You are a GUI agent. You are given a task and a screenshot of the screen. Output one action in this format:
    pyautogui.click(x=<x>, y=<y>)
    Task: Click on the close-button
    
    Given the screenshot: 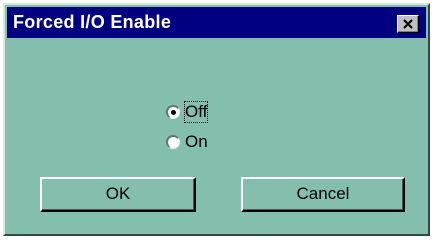 What is the action you would take?
    pyautogui.click(x=408, y=24)
    